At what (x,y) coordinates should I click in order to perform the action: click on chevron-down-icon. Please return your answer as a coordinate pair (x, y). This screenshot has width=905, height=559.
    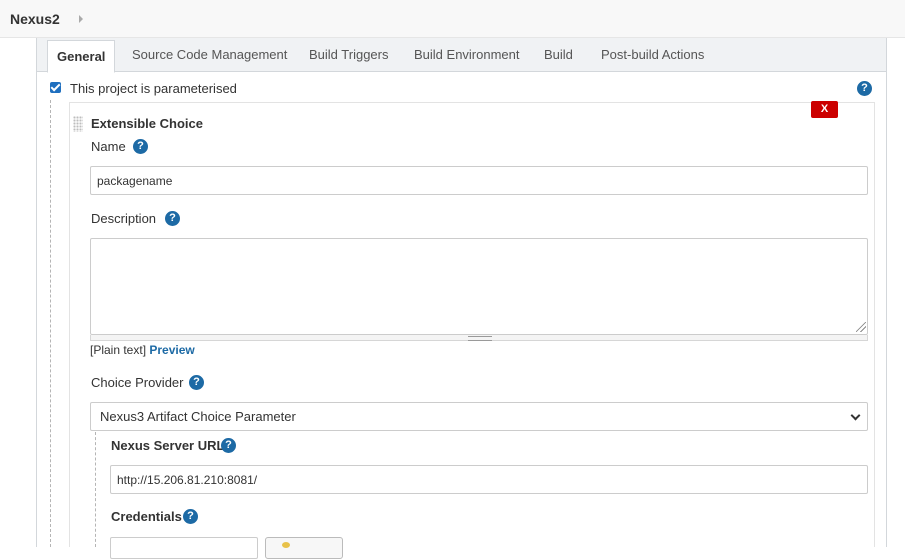
    Looking at the image, I should click on (855, 415).